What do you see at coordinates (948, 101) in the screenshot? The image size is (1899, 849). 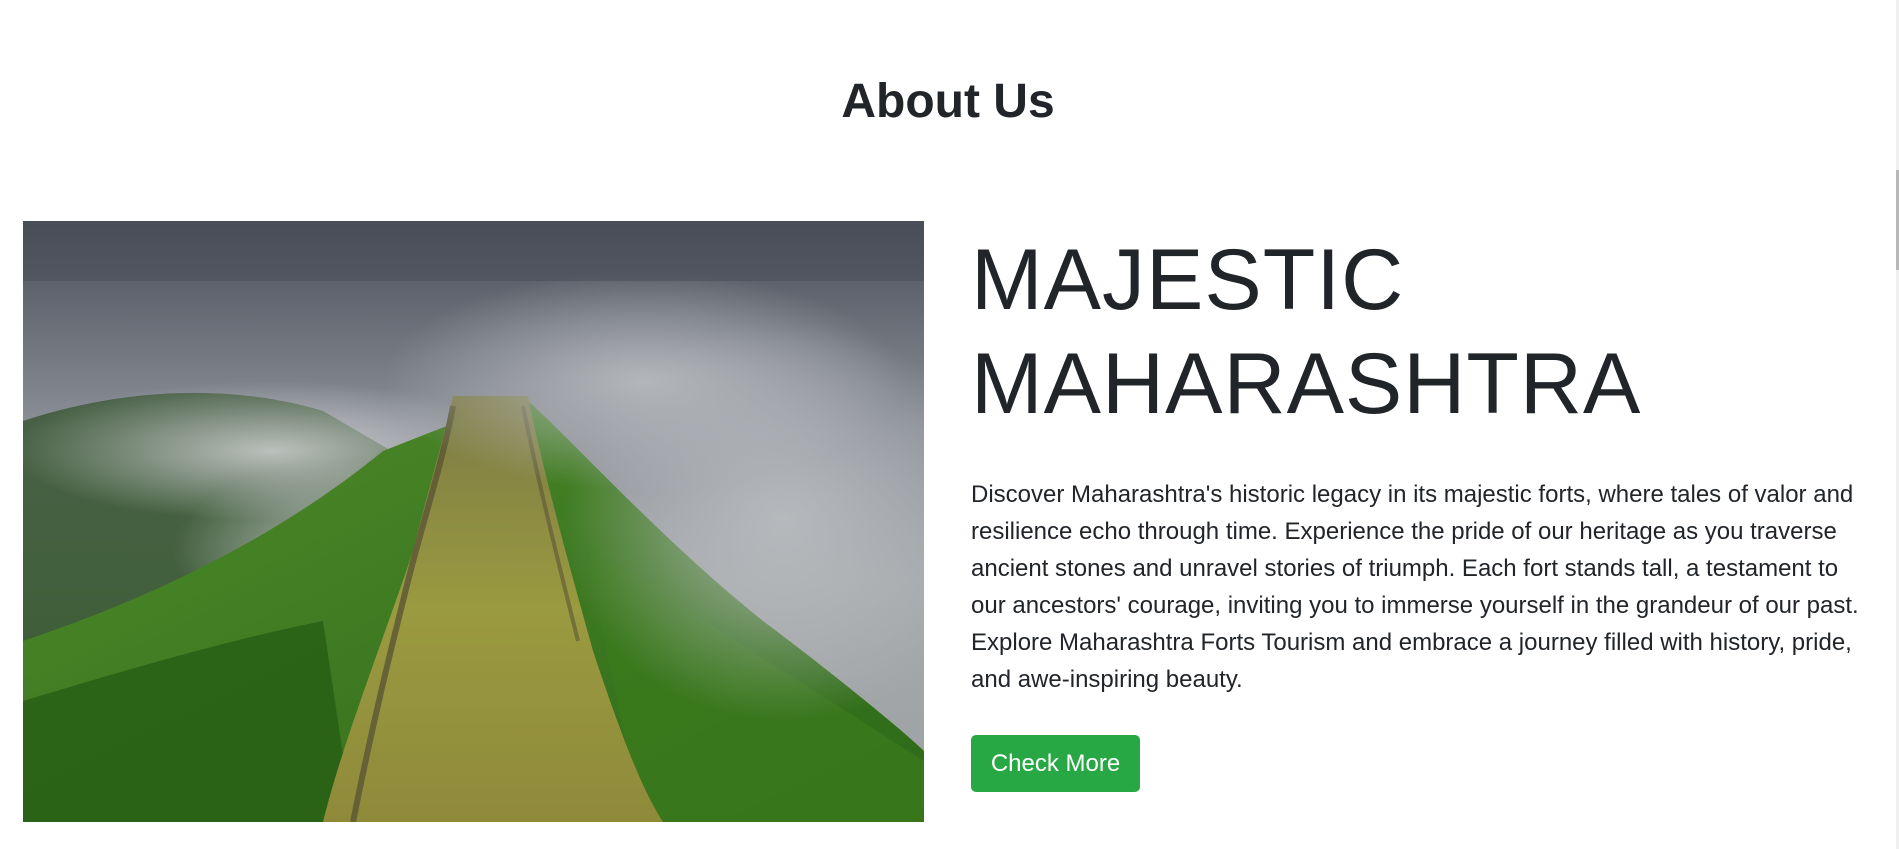 I see `section-title: About Us` at bounding box center [948, 101].